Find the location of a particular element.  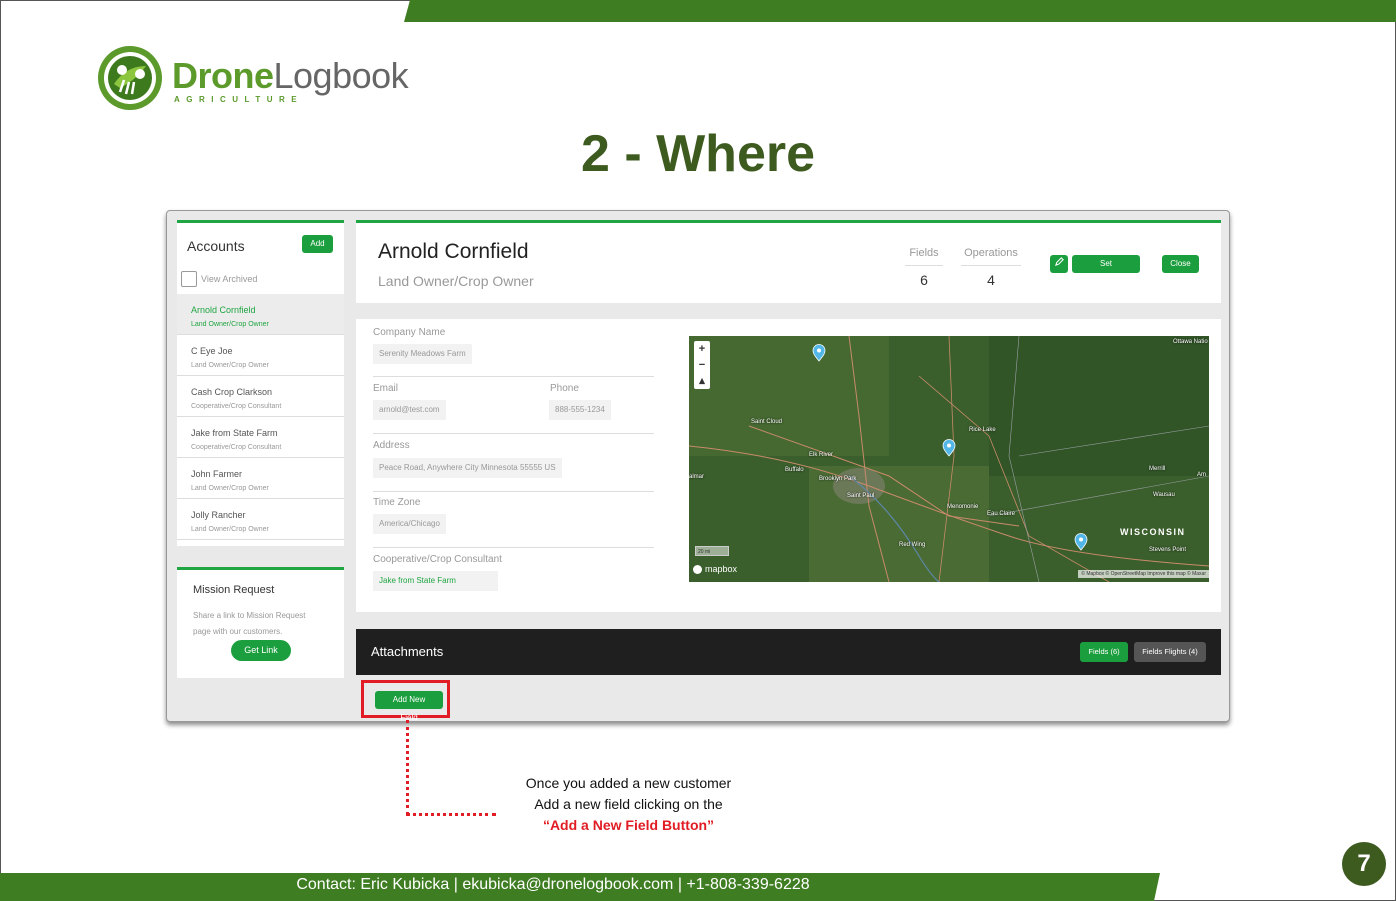

stat-value: 6 is located at coordinates (924, 280).